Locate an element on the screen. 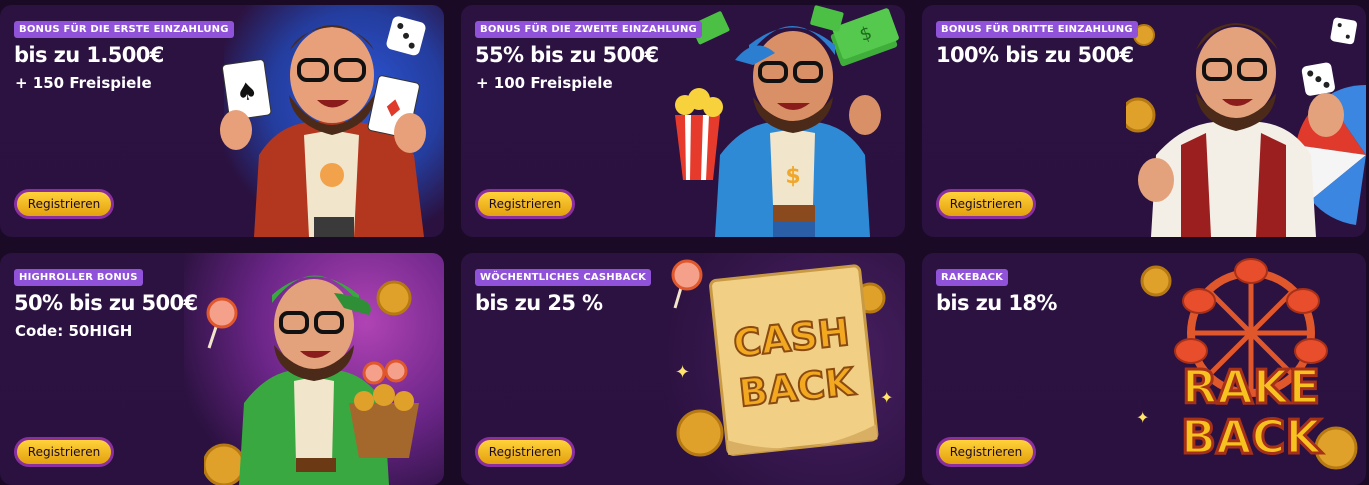 This screenshot has height=485, width=1369. cashback-illustration: ✦ ✦ CASH BACK is located at coordinates (782, 358).